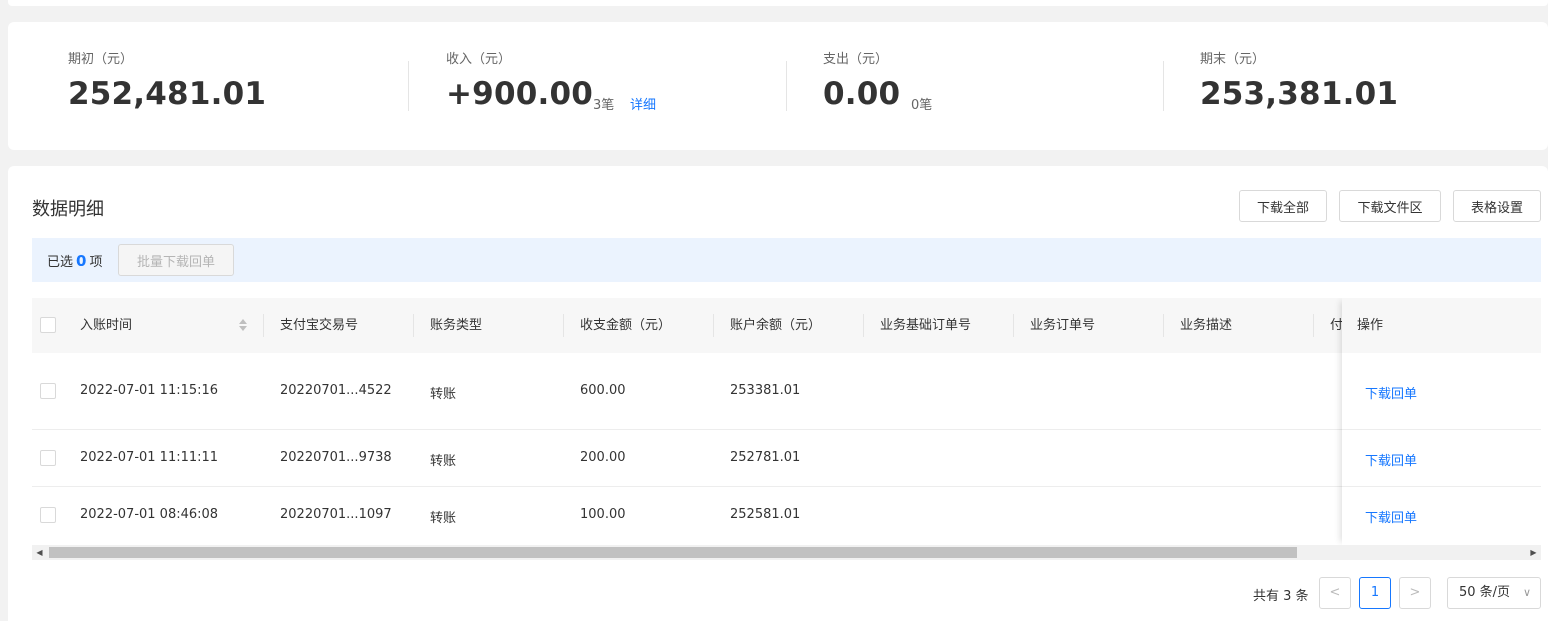 The width and height of the screenshot is (1548, 621). What do you see at coordinates (81, 261) in the screenshot?
I see `selection-count: 0` at bounding box center [81, 261].